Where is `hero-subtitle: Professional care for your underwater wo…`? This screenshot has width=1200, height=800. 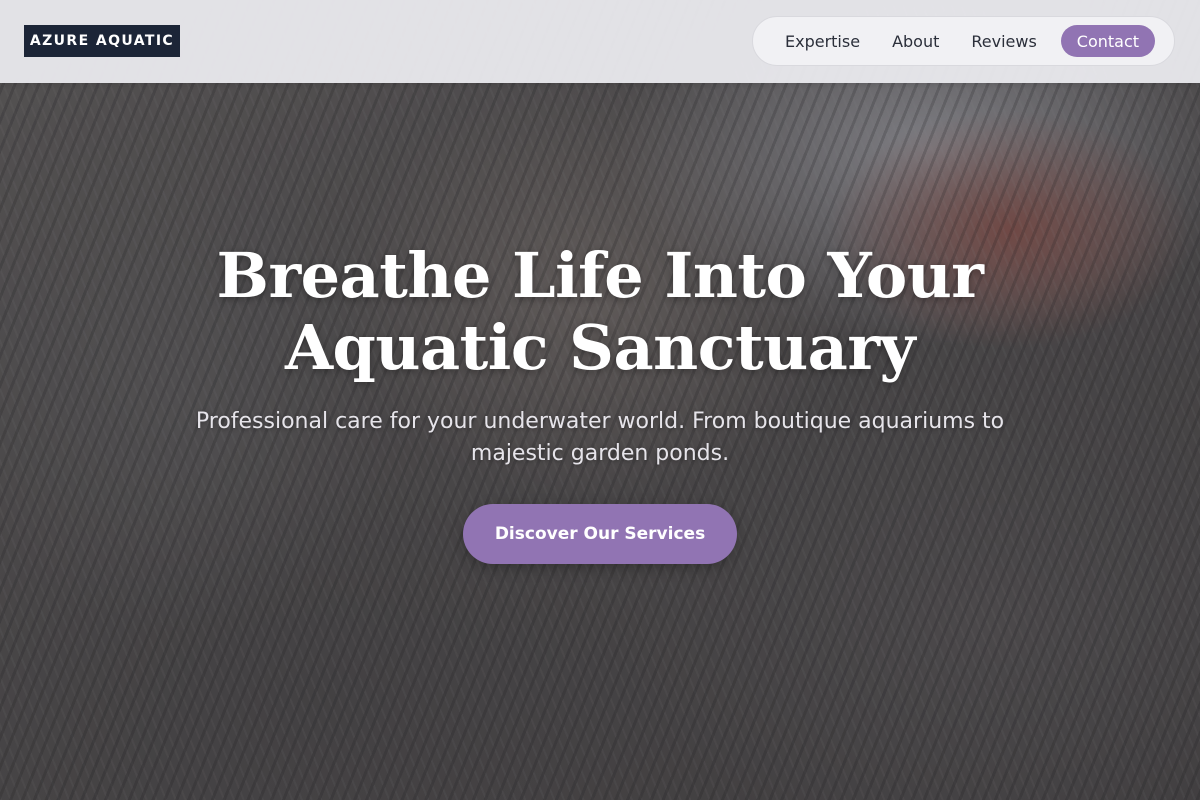 hero-subtitle: Professional care for your underwater wo… is located at coordinates (600, 438).